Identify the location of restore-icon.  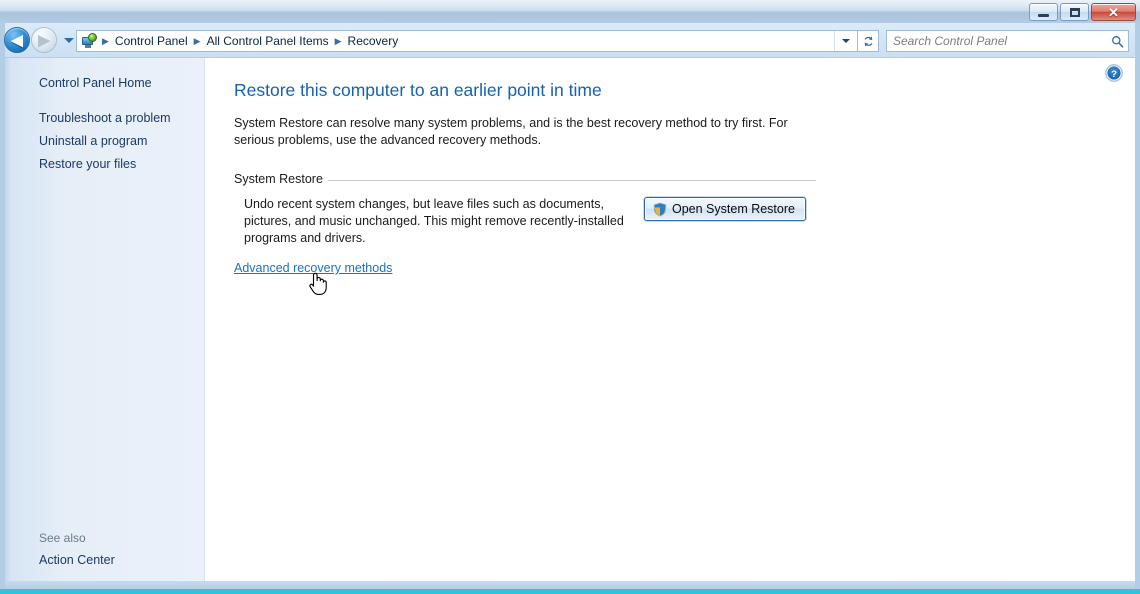
(1074, 12).